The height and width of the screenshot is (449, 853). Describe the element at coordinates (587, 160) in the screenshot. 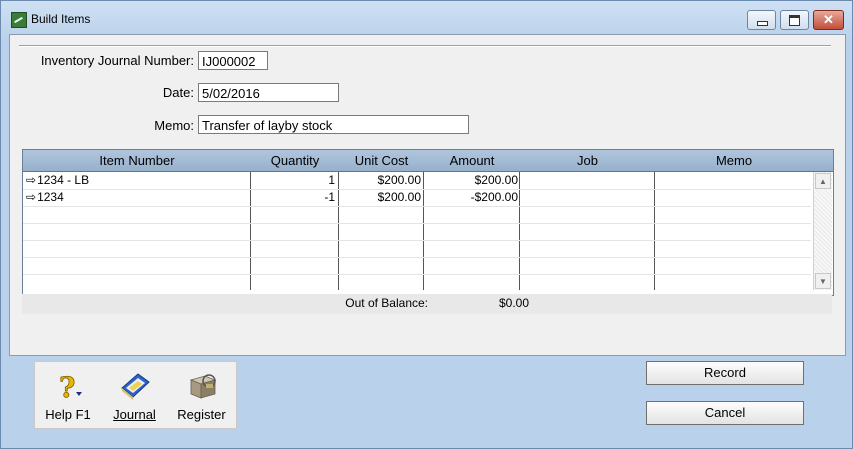

I see `column-header-job: Job` at that location.